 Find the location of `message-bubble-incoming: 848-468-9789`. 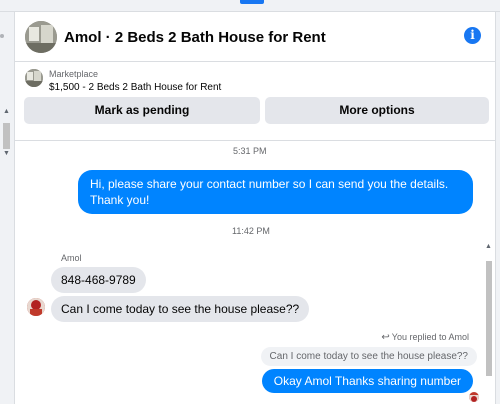

message-bubble-incoming: 848-468-9789 is located at coordinates (98, 280).